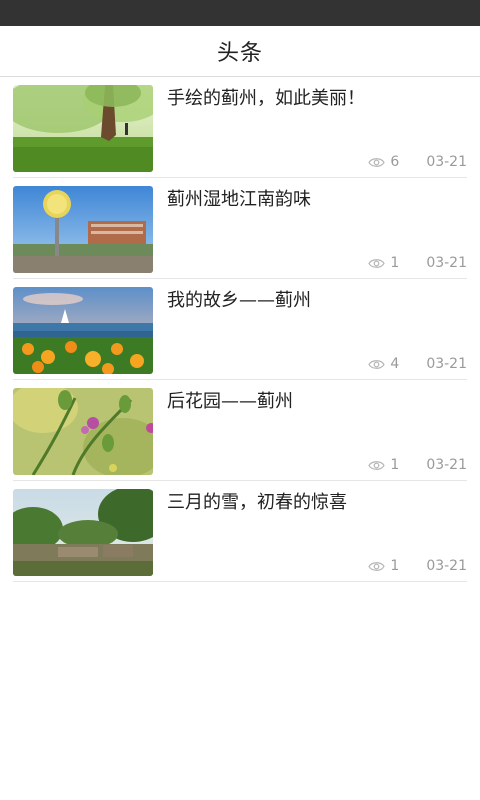  I want to click on list-item: 手绘的蓟州，如此美丽！ 6 03-21, so click(240, 127).